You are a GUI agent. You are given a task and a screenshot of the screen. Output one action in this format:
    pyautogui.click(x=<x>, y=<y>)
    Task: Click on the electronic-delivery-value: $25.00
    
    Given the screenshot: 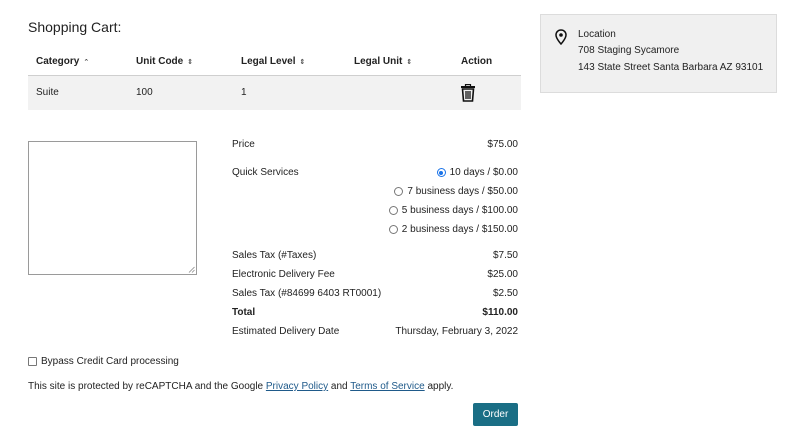 What is the action you would take?
    pyautogui.click(x=502, y=274)
    